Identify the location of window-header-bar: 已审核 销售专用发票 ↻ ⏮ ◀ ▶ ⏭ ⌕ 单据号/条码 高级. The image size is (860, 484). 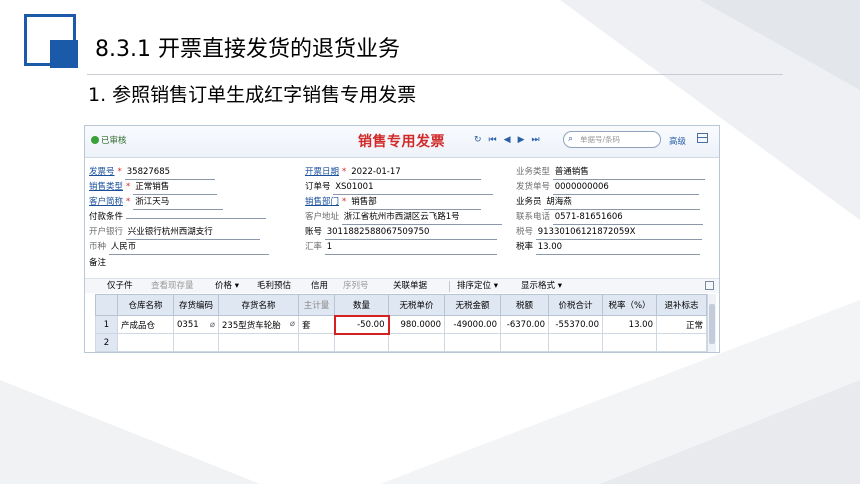
(402, 142).